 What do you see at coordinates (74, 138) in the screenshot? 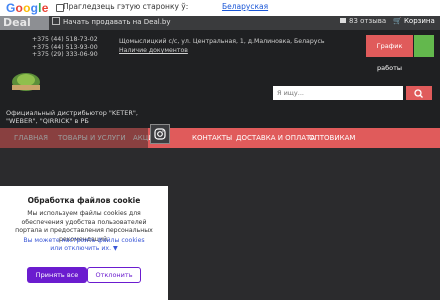
I see `nav-overlay` at bounding box center [74, 138].